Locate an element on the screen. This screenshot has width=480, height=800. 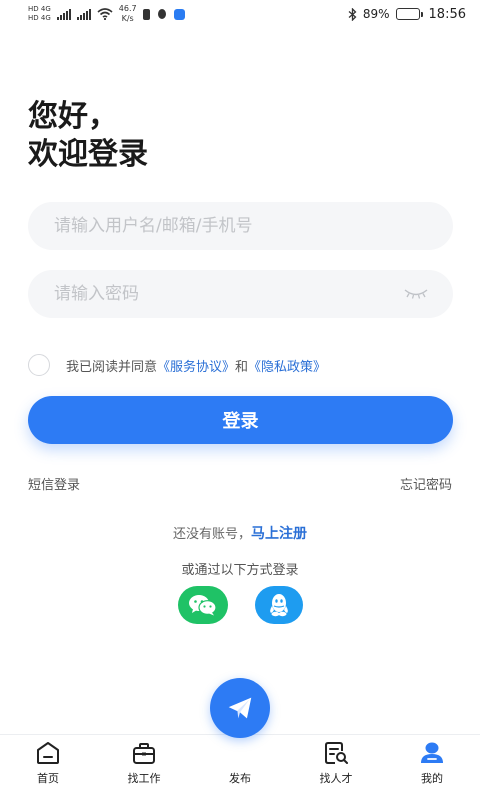
profile-icon is located at coordinates (432, 752).